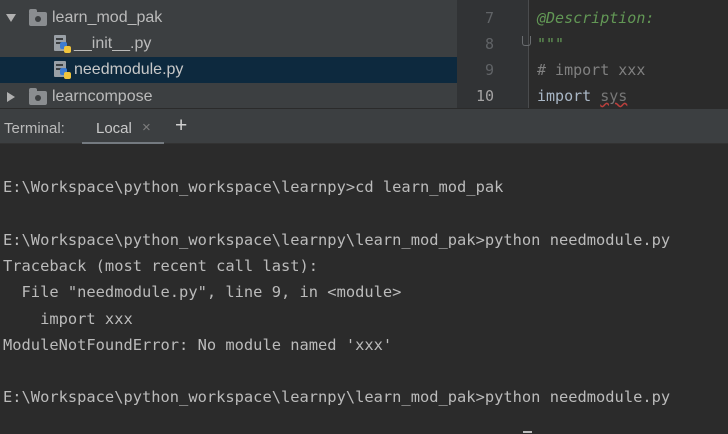 Image resolution: width=728 pixels, height=434 pixels. I want to click on code-line: @Description:, so click(596, 18).